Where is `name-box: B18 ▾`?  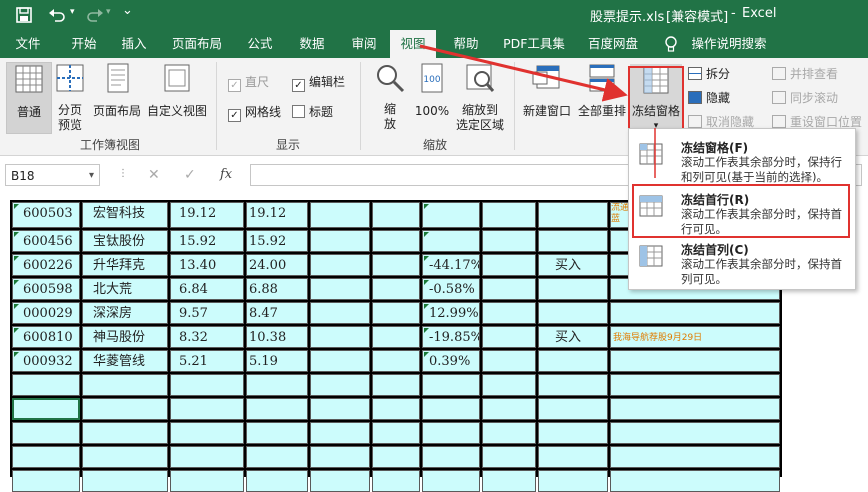 name-box: B18 ▾ is located at coordinates (52, 175).